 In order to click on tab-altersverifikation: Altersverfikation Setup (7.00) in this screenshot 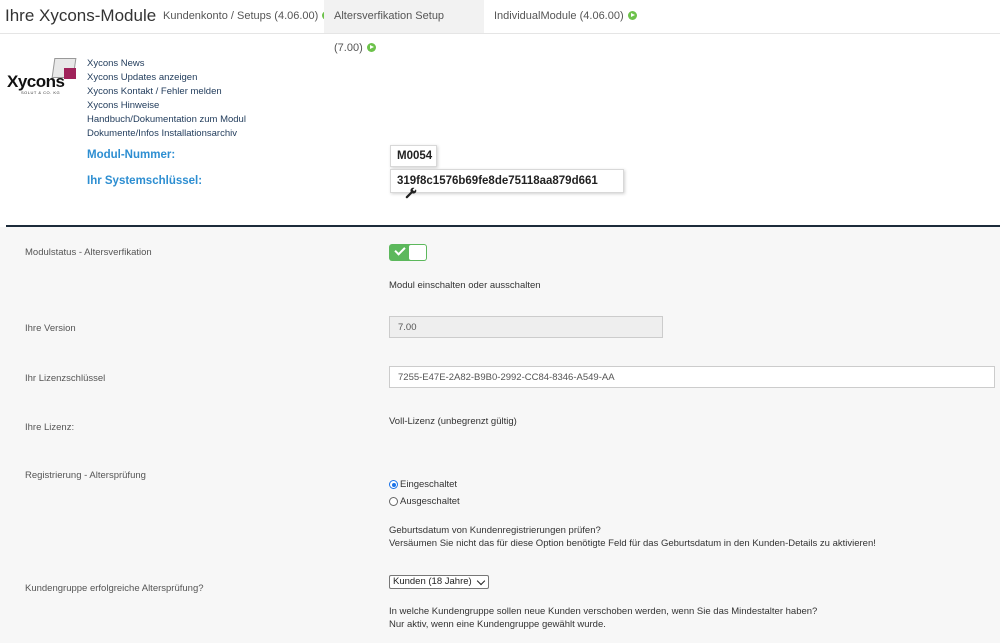, I will do `click(404, 27)`.